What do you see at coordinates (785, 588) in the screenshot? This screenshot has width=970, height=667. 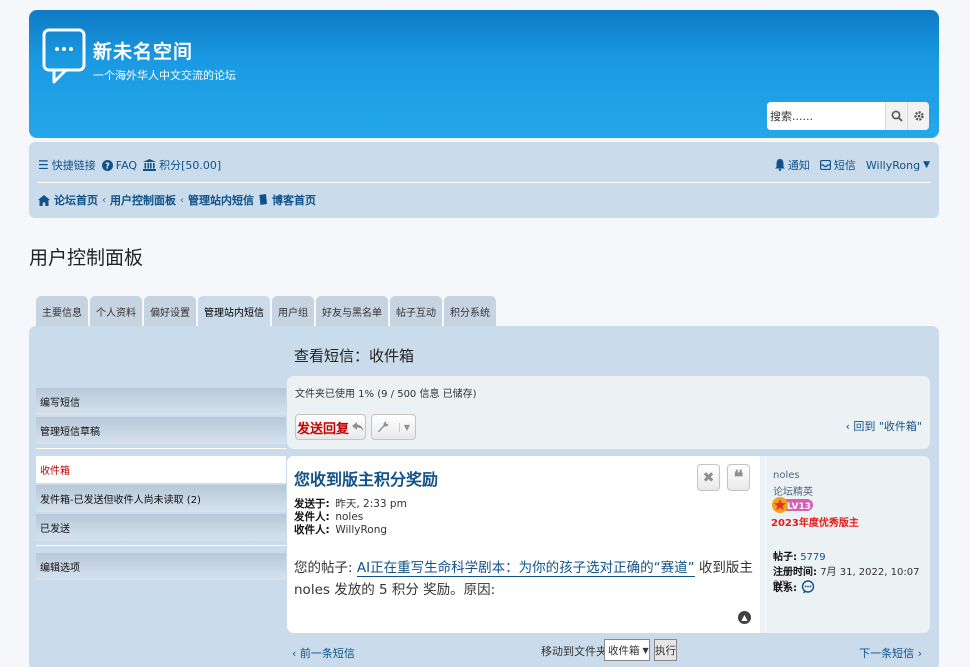 I see `contact-label: 联系:` at bounding box center [785, 588].